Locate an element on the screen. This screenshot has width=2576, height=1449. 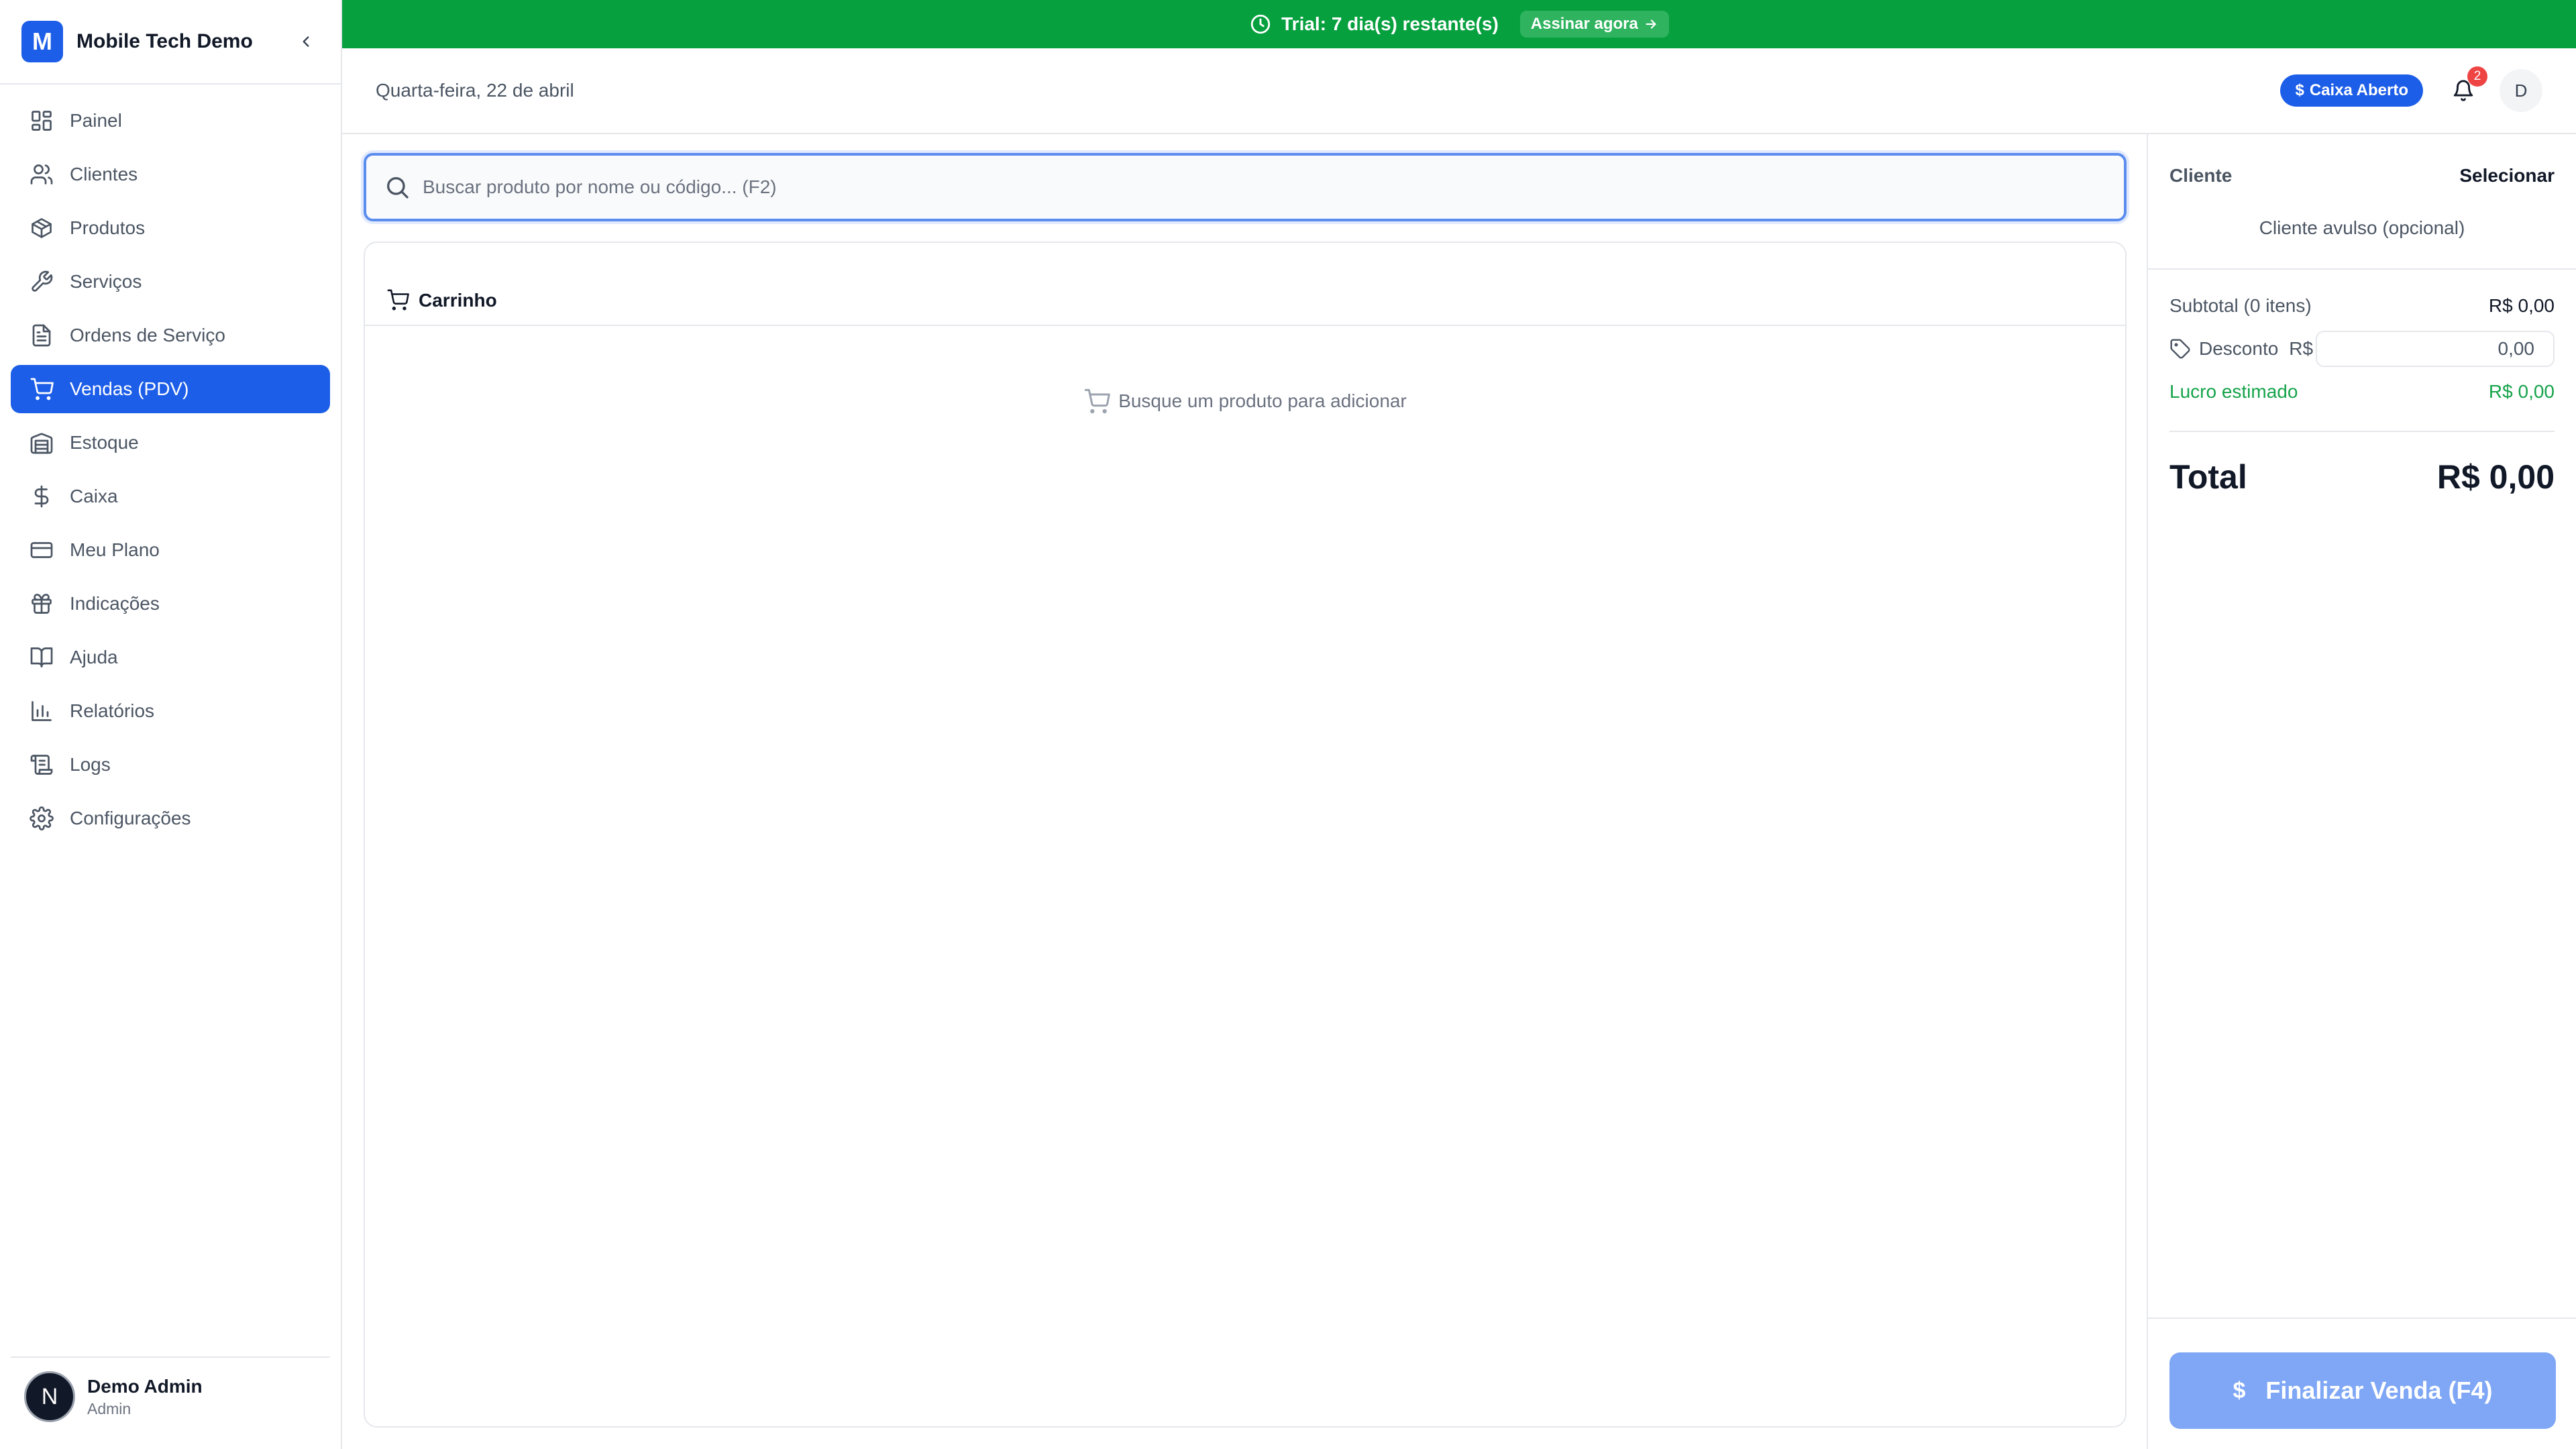
profit-row: Lucro estimado R$ 0,00 is located at coordinates (2362, 391).